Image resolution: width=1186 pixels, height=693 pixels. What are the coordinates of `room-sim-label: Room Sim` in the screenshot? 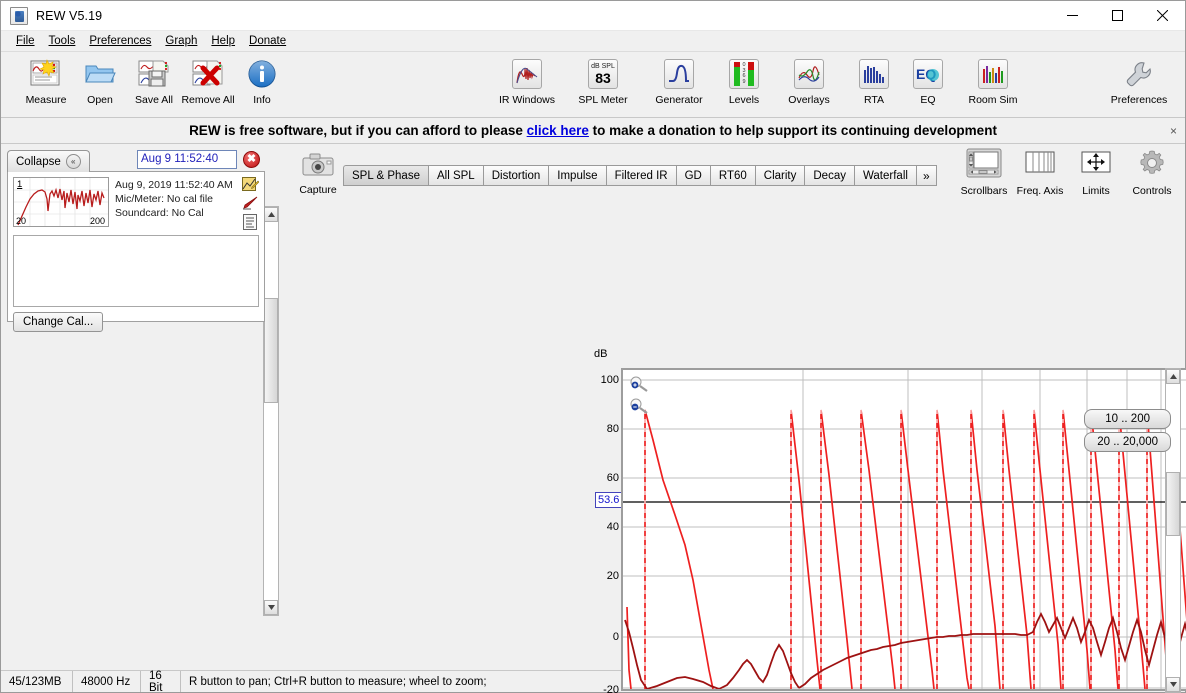 It's located at (993, 100).